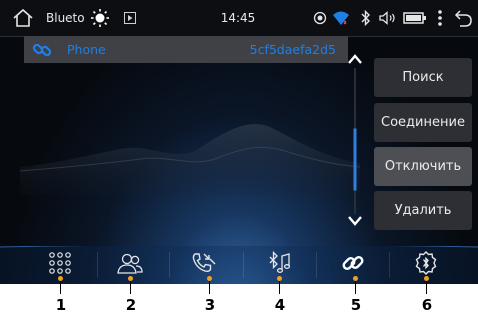 The image size is (478, 315). Describe the element at coordinates (423, 166) in the screenshot. I see `disconnect-button: Отключить` at that location.